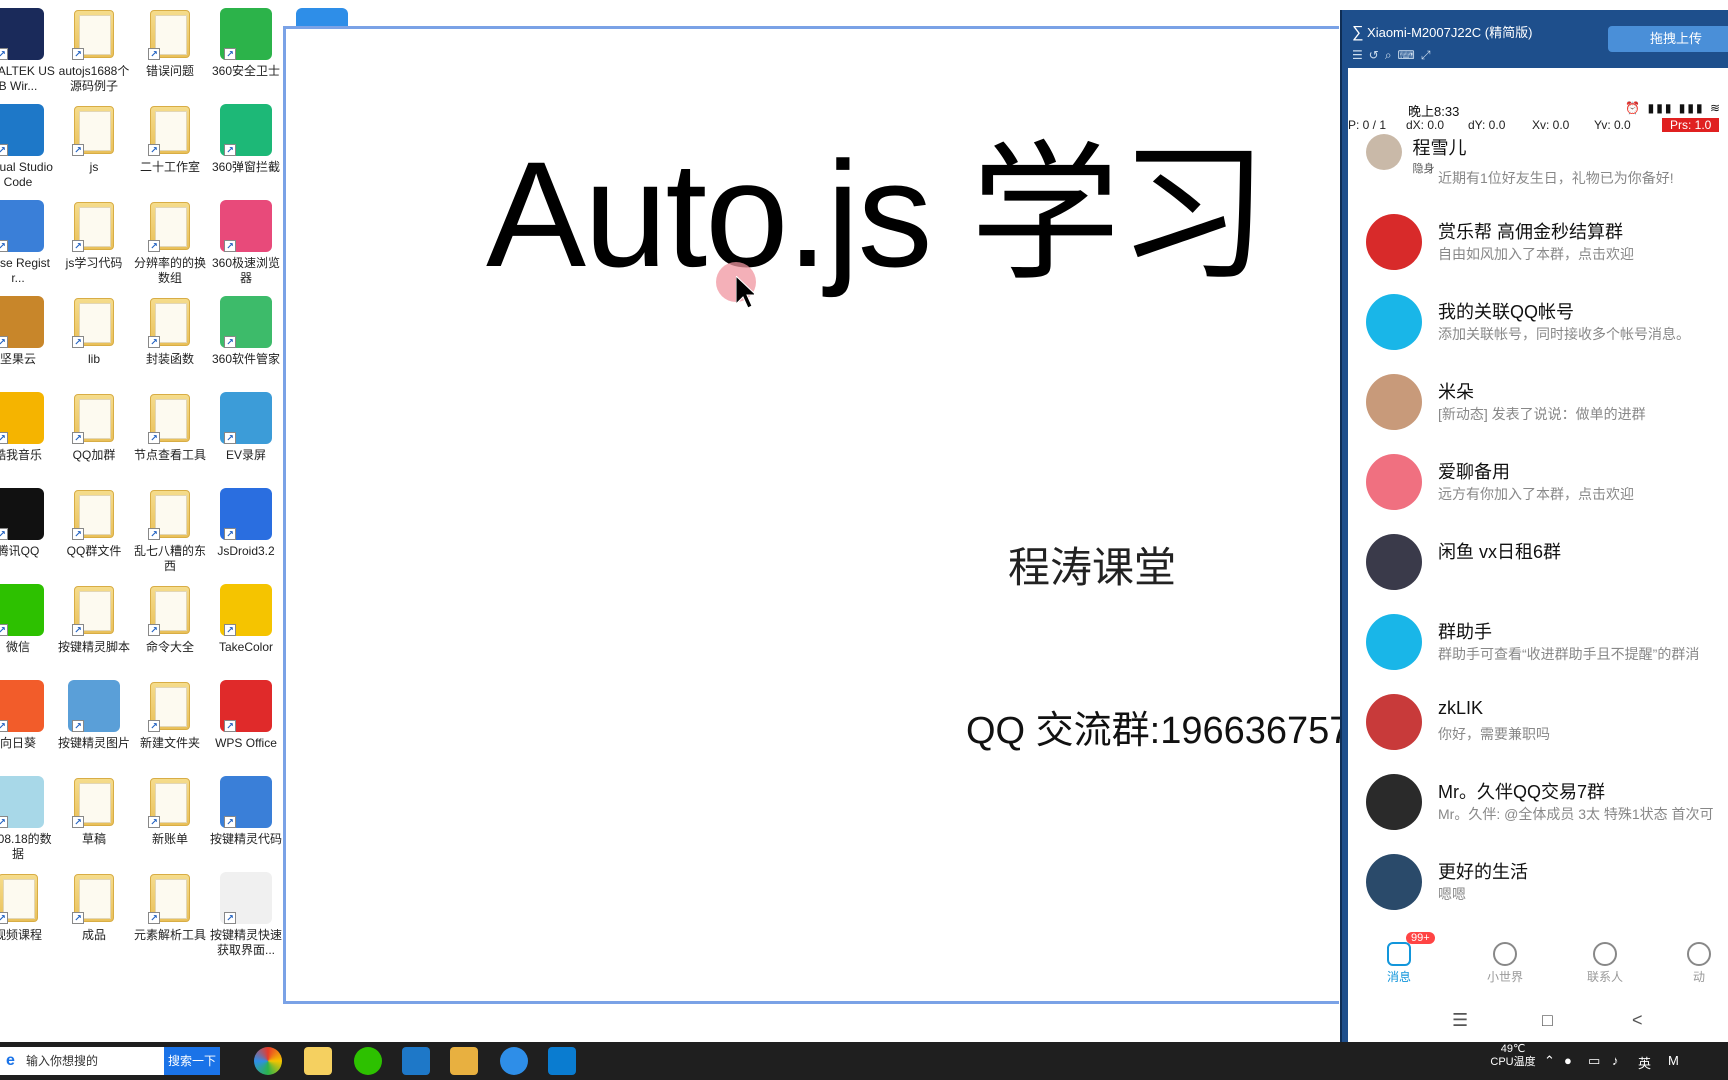 The height and width of the screenshot is (1080, 1728). What do you see at coordinates (1604, 977) in the screenshot?
I see `tab-label: 联系人` at bounding box center [1604, 977].